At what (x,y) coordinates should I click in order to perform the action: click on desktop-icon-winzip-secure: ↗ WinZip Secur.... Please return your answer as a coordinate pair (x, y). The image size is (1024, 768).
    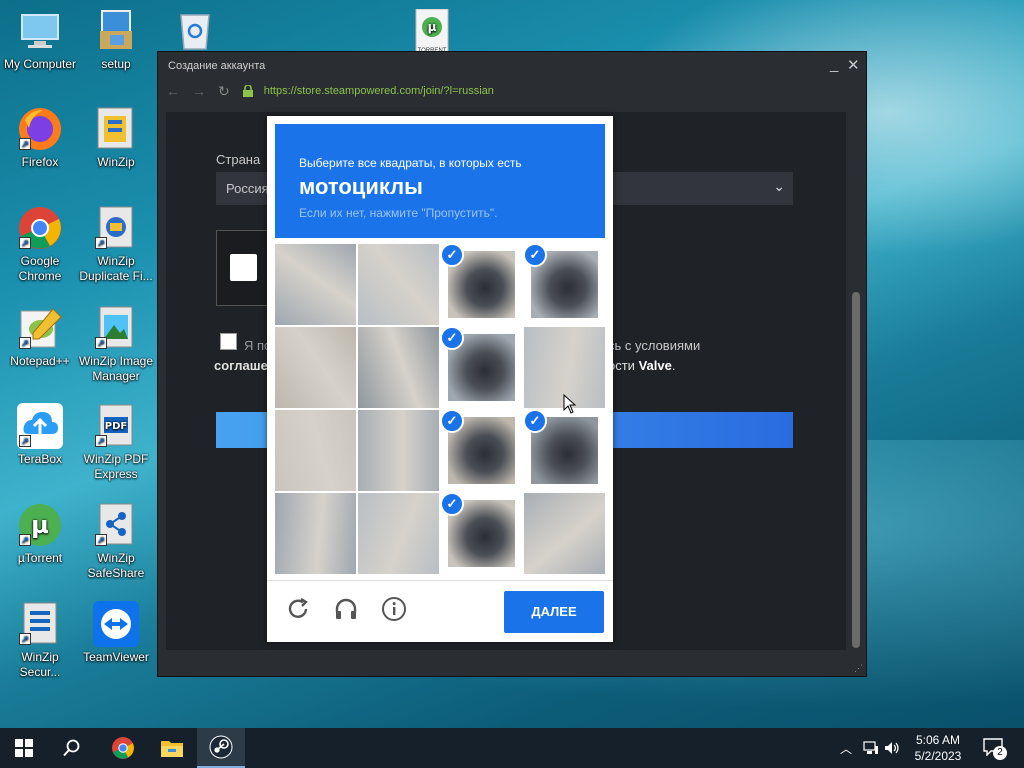
    Looking at the image, I should click on (40, 640).